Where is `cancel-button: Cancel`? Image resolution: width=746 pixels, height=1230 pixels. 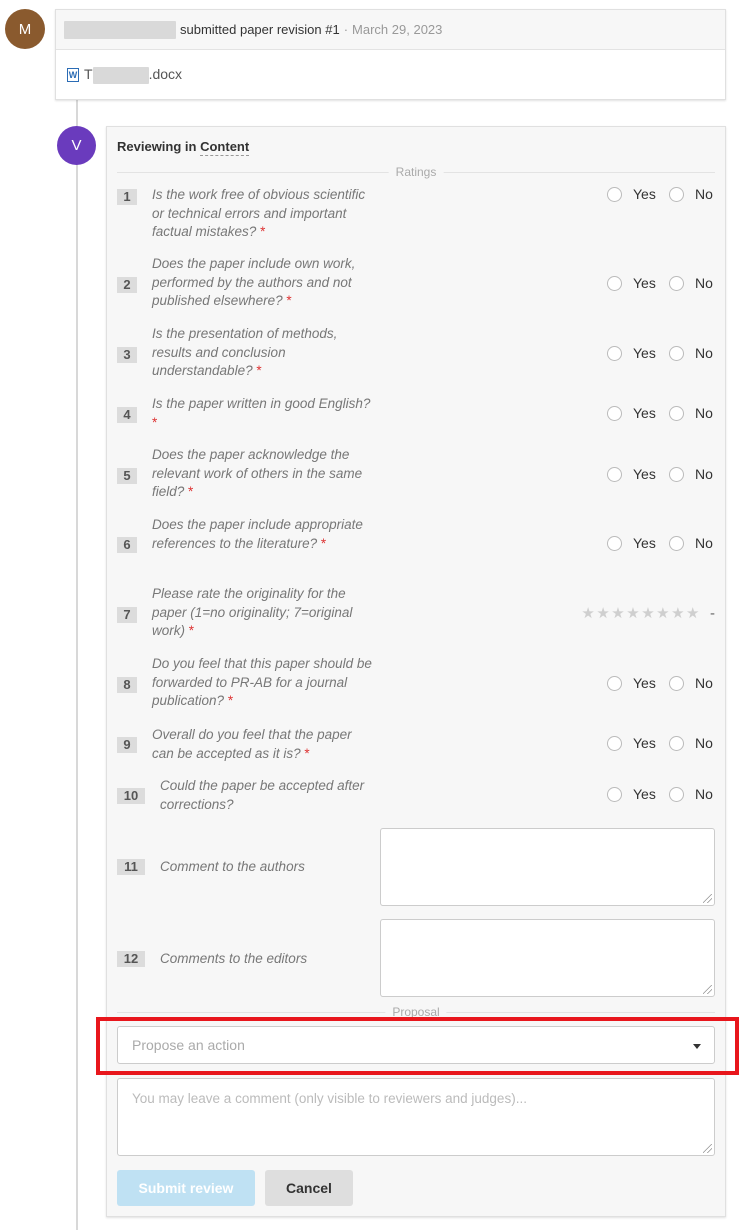 cancel-button: Cancel is located at coordinates (309, 1188).